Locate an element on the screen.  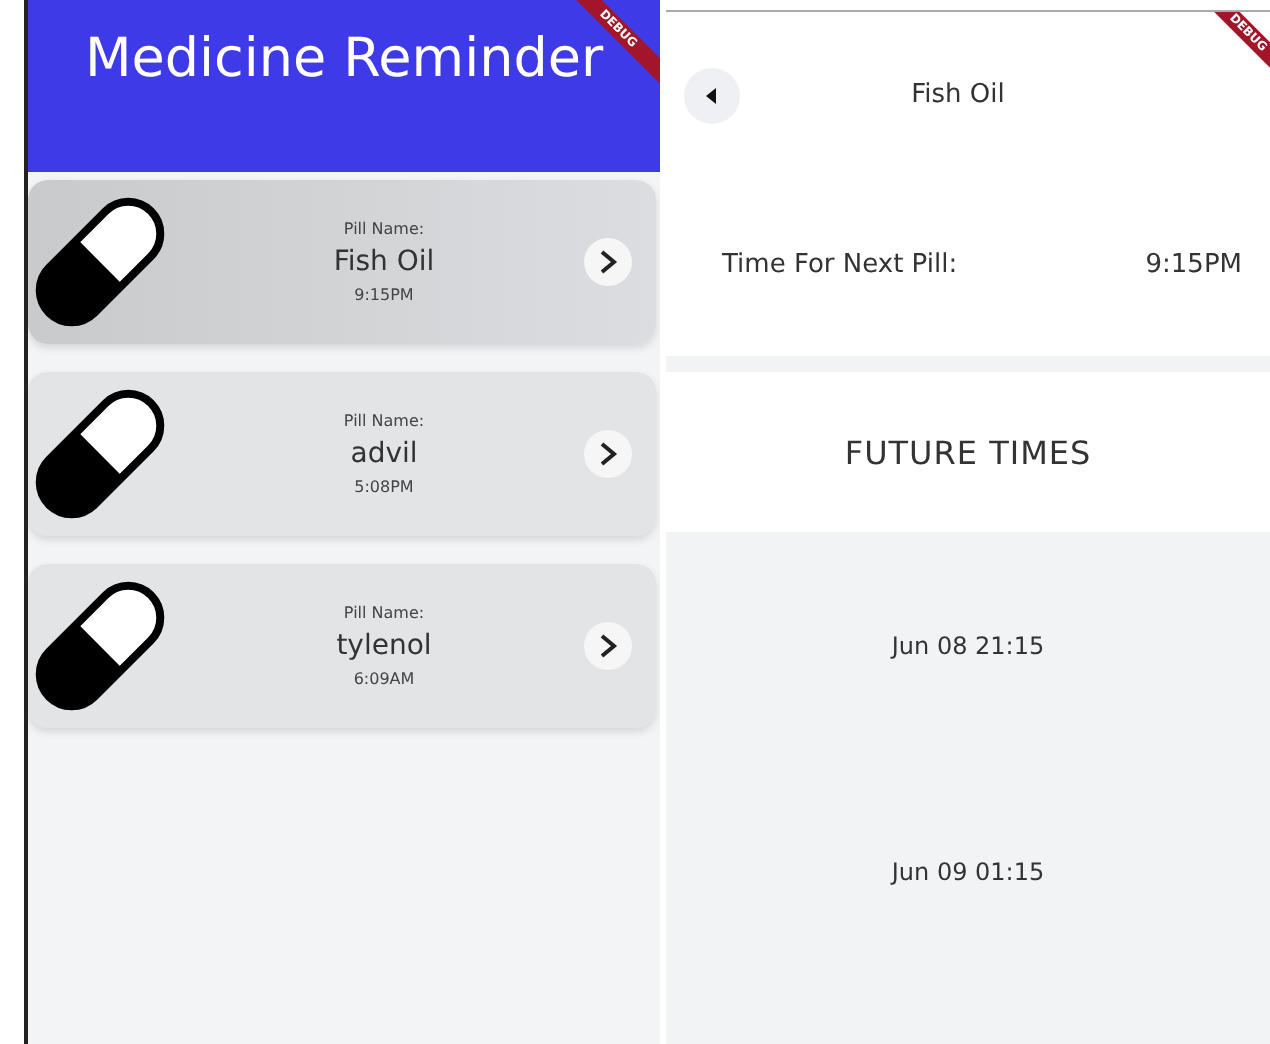
screen-title: Fish Oil is located at coordinates (958, 94).